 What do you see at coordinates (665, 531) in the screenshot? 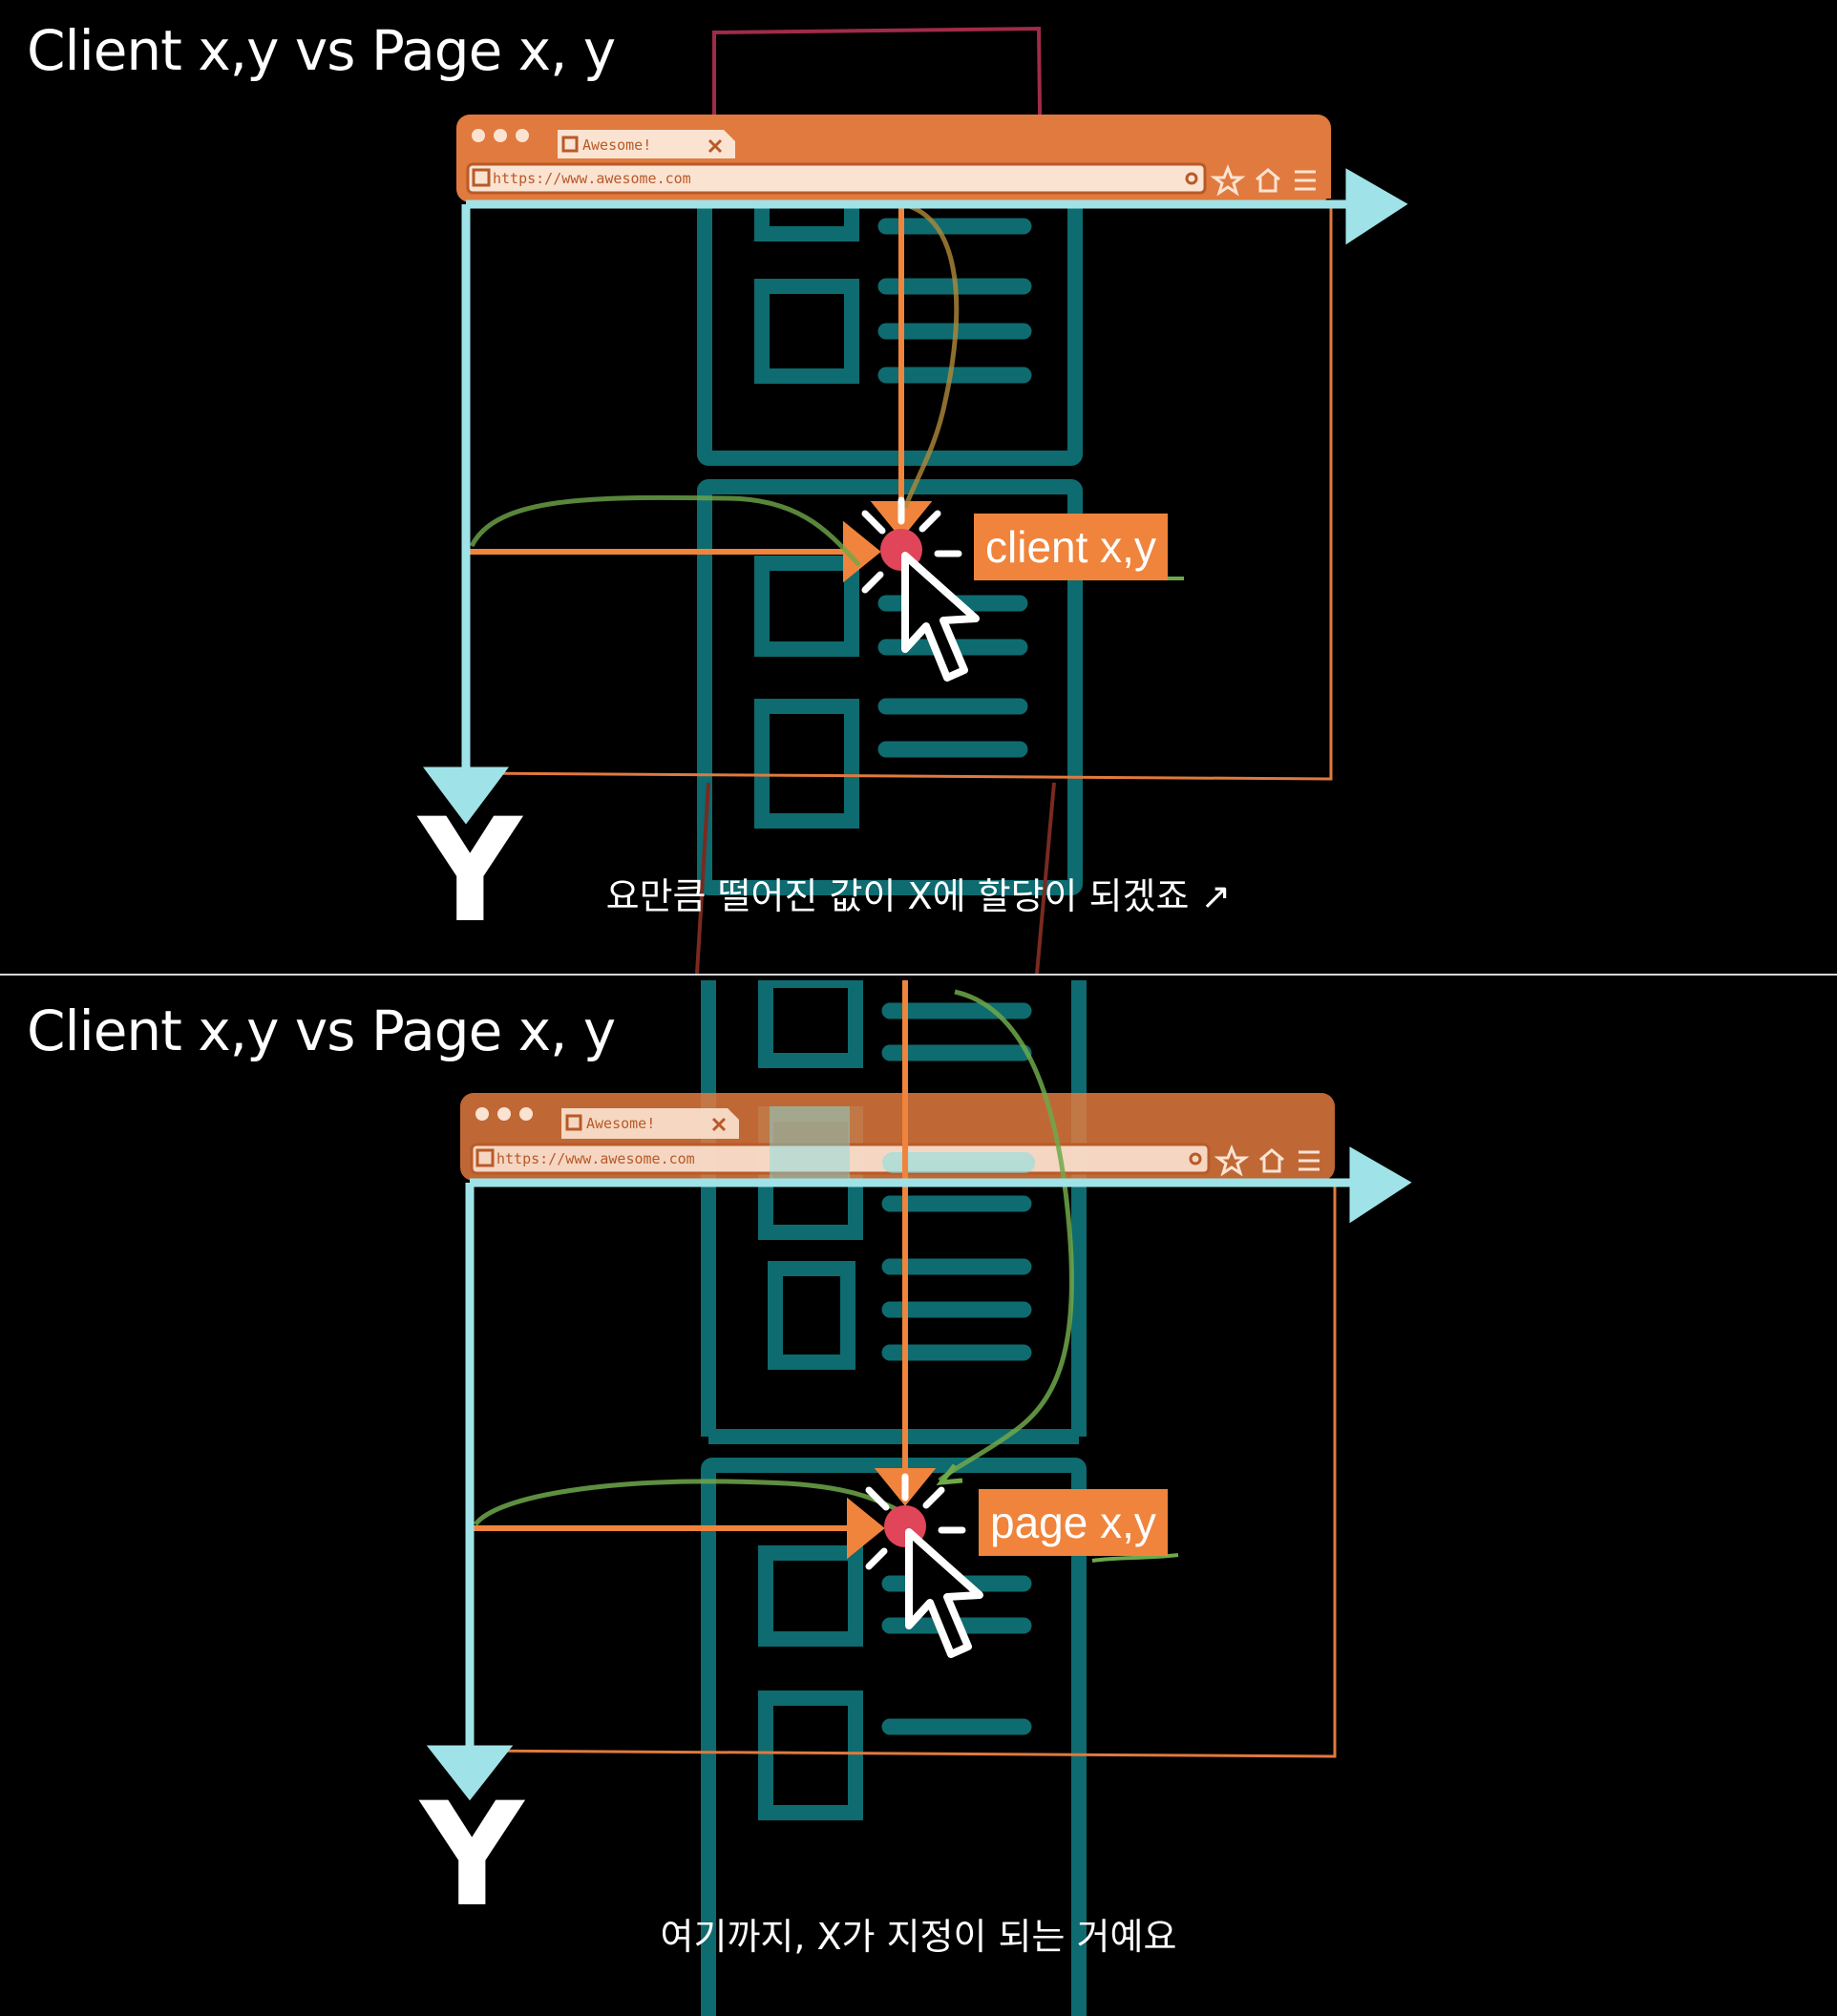
I see `annotation-curve-x` at bounding box center [665, 531].